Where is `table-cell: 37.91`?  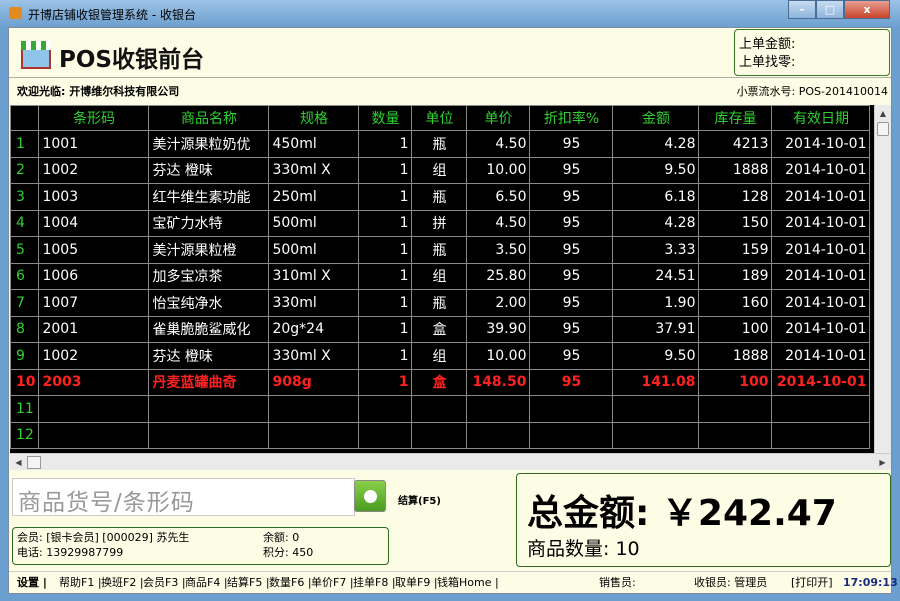
table-cell: 37.91 is located at coordinates (656, 329).